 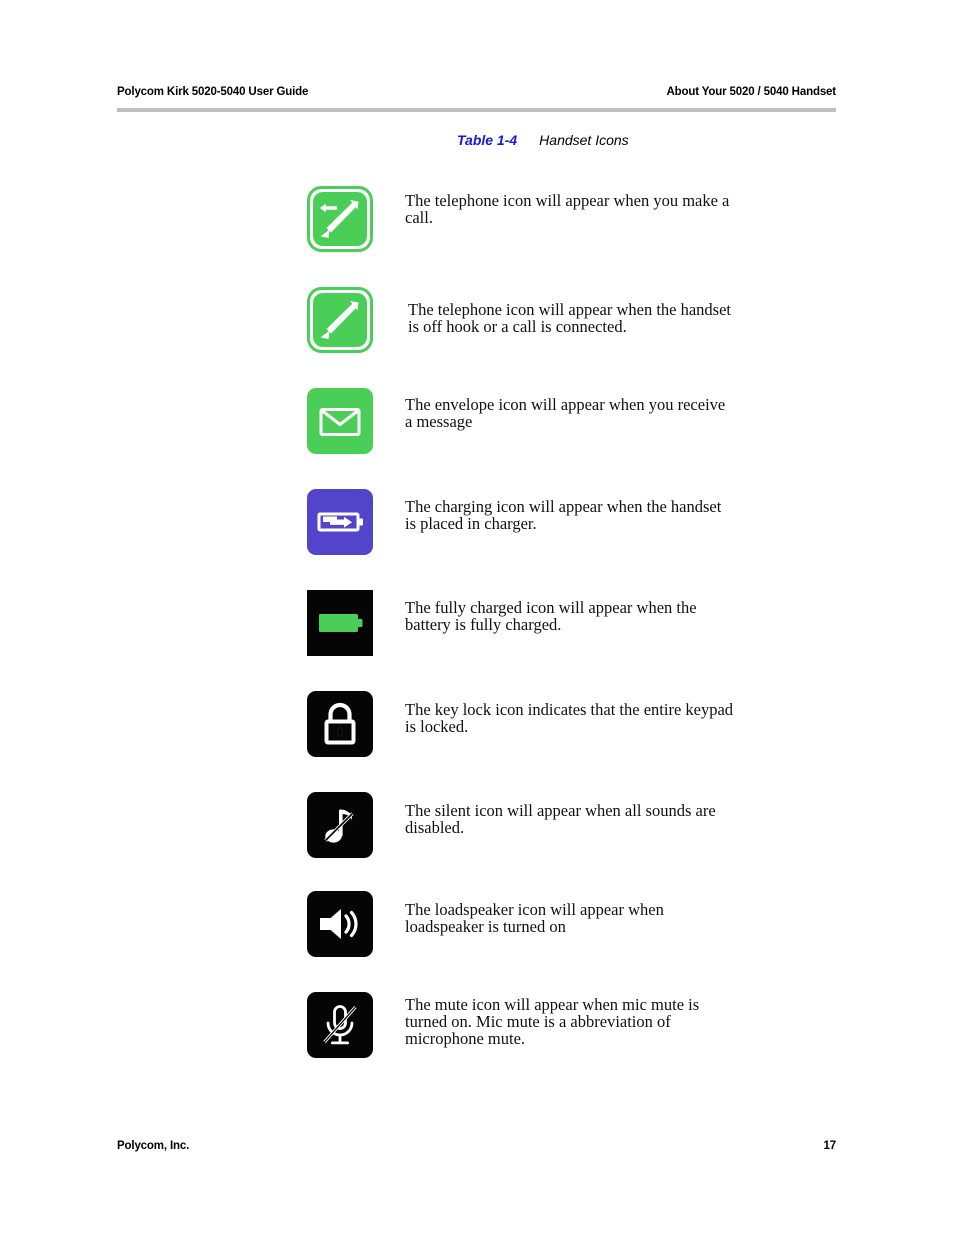 What do you see at coordinates (487, 140) in the screenshot?
I see `table-caption-label: Table 1-4` at bounding box center [487, 140].